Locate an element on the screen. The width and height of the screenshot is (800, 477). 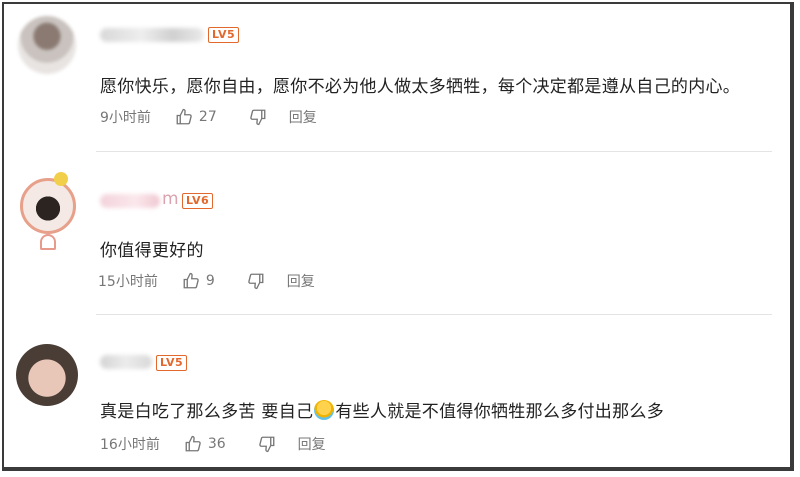
comment-time: 9小时前 is located at coordinates (125, 118).